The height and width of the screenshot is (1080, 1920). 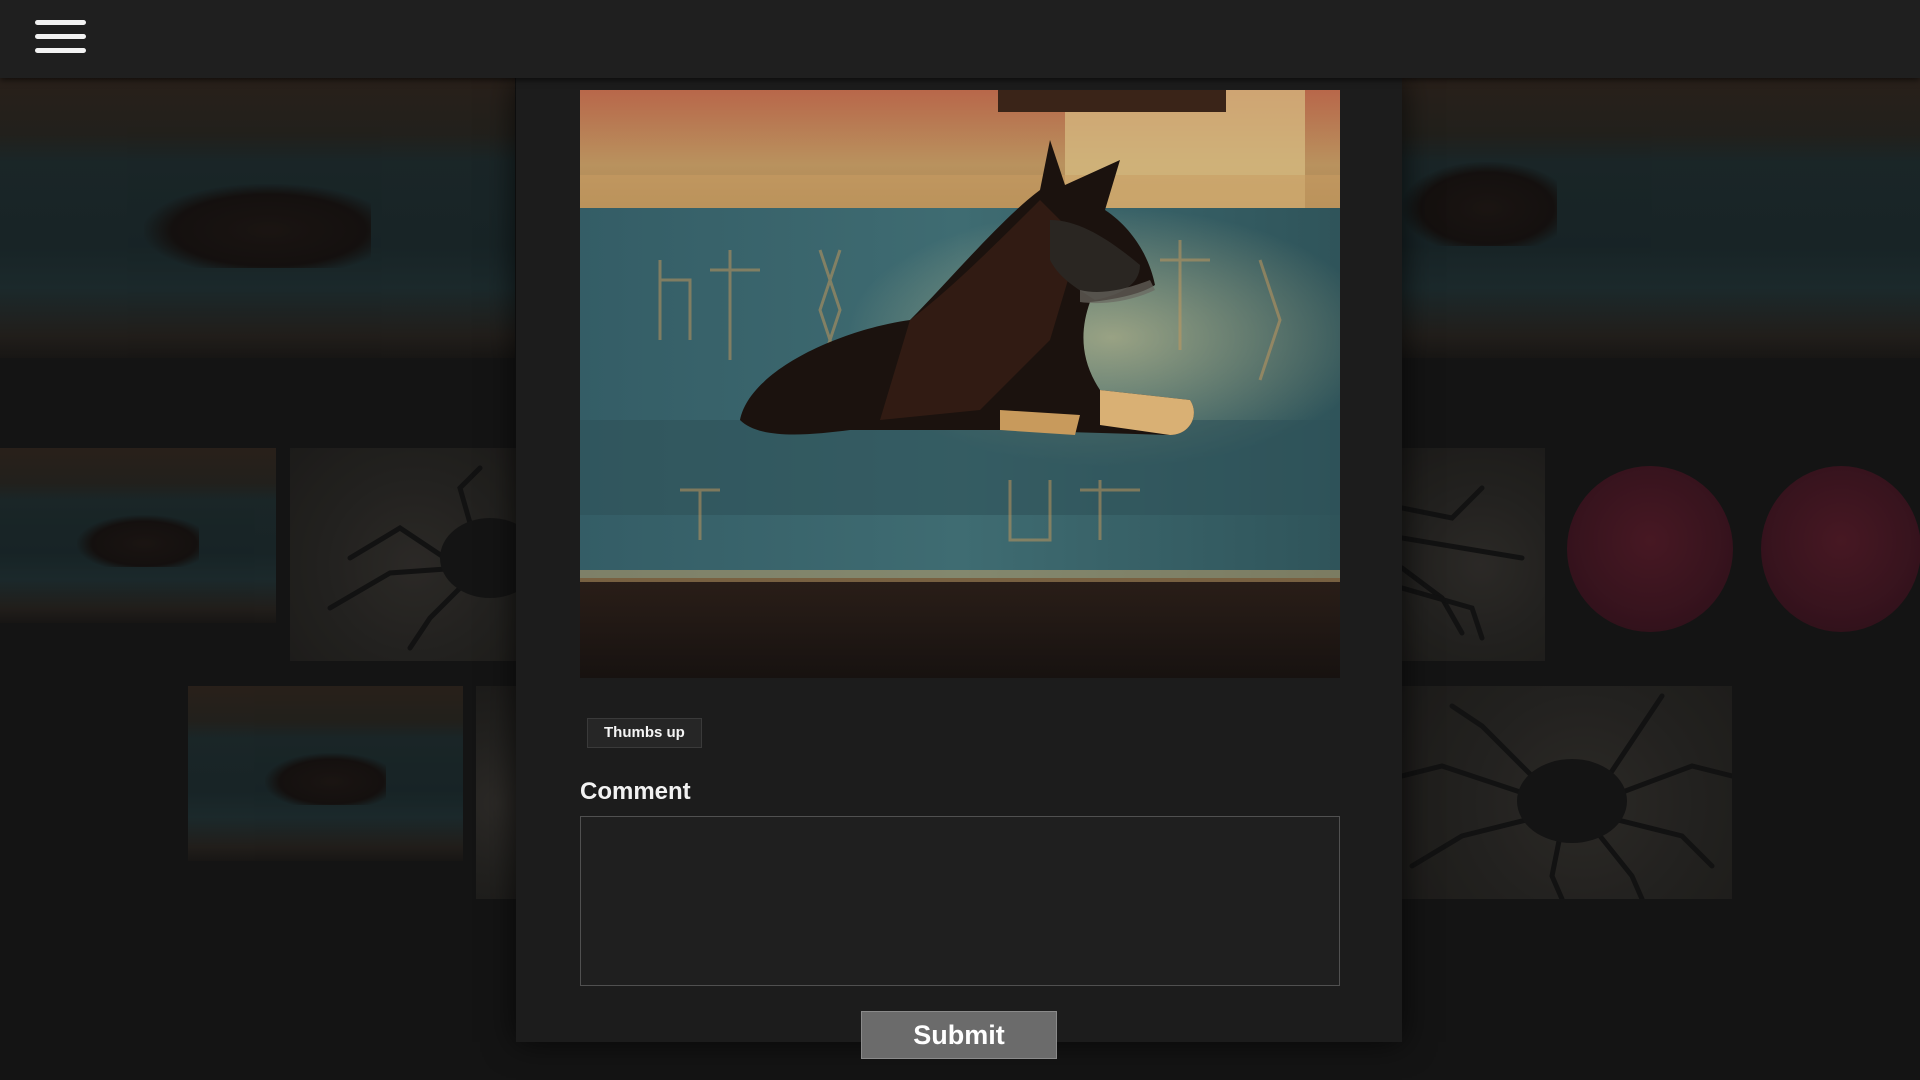 What do you see at coordinates (960, 901) in the screenshot?
I see `comment-input` at bounding box center [960, 901].